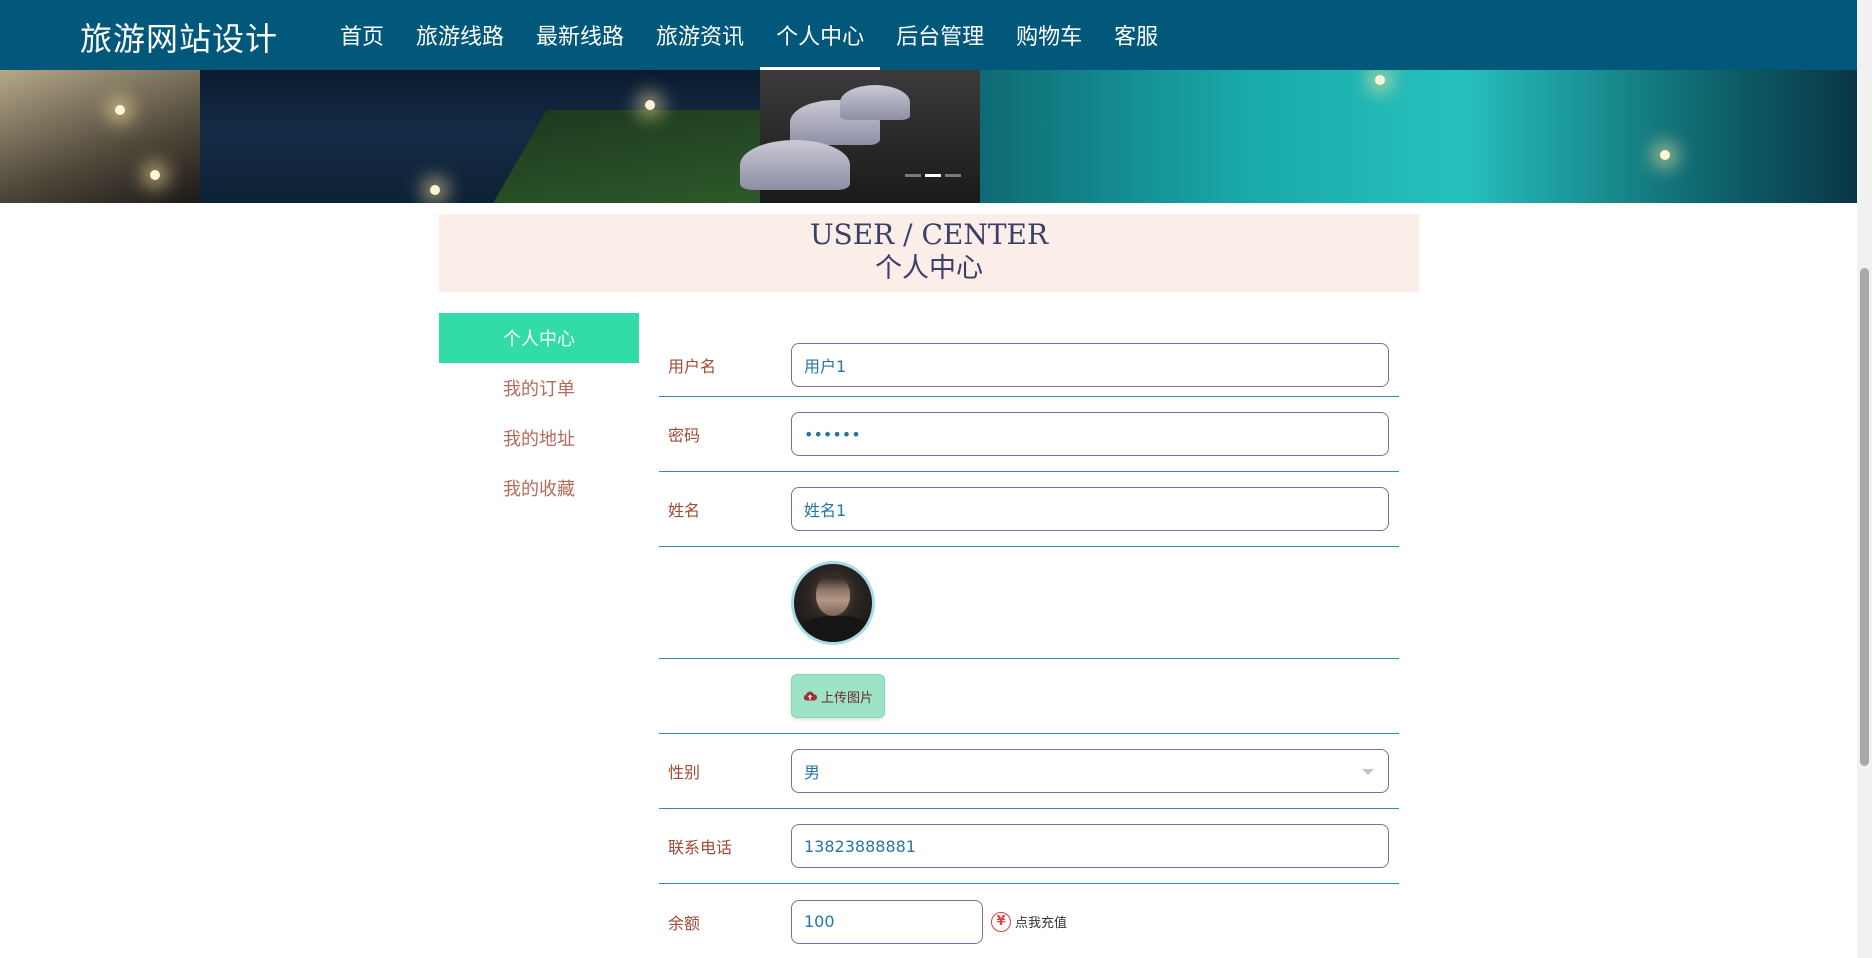 The height and width of the screenshot is (958, 1872). What do you see at coordinates (1029, 603) in the screenshot?
I see `form-row-avatar` at bounding box center [1029, 603].